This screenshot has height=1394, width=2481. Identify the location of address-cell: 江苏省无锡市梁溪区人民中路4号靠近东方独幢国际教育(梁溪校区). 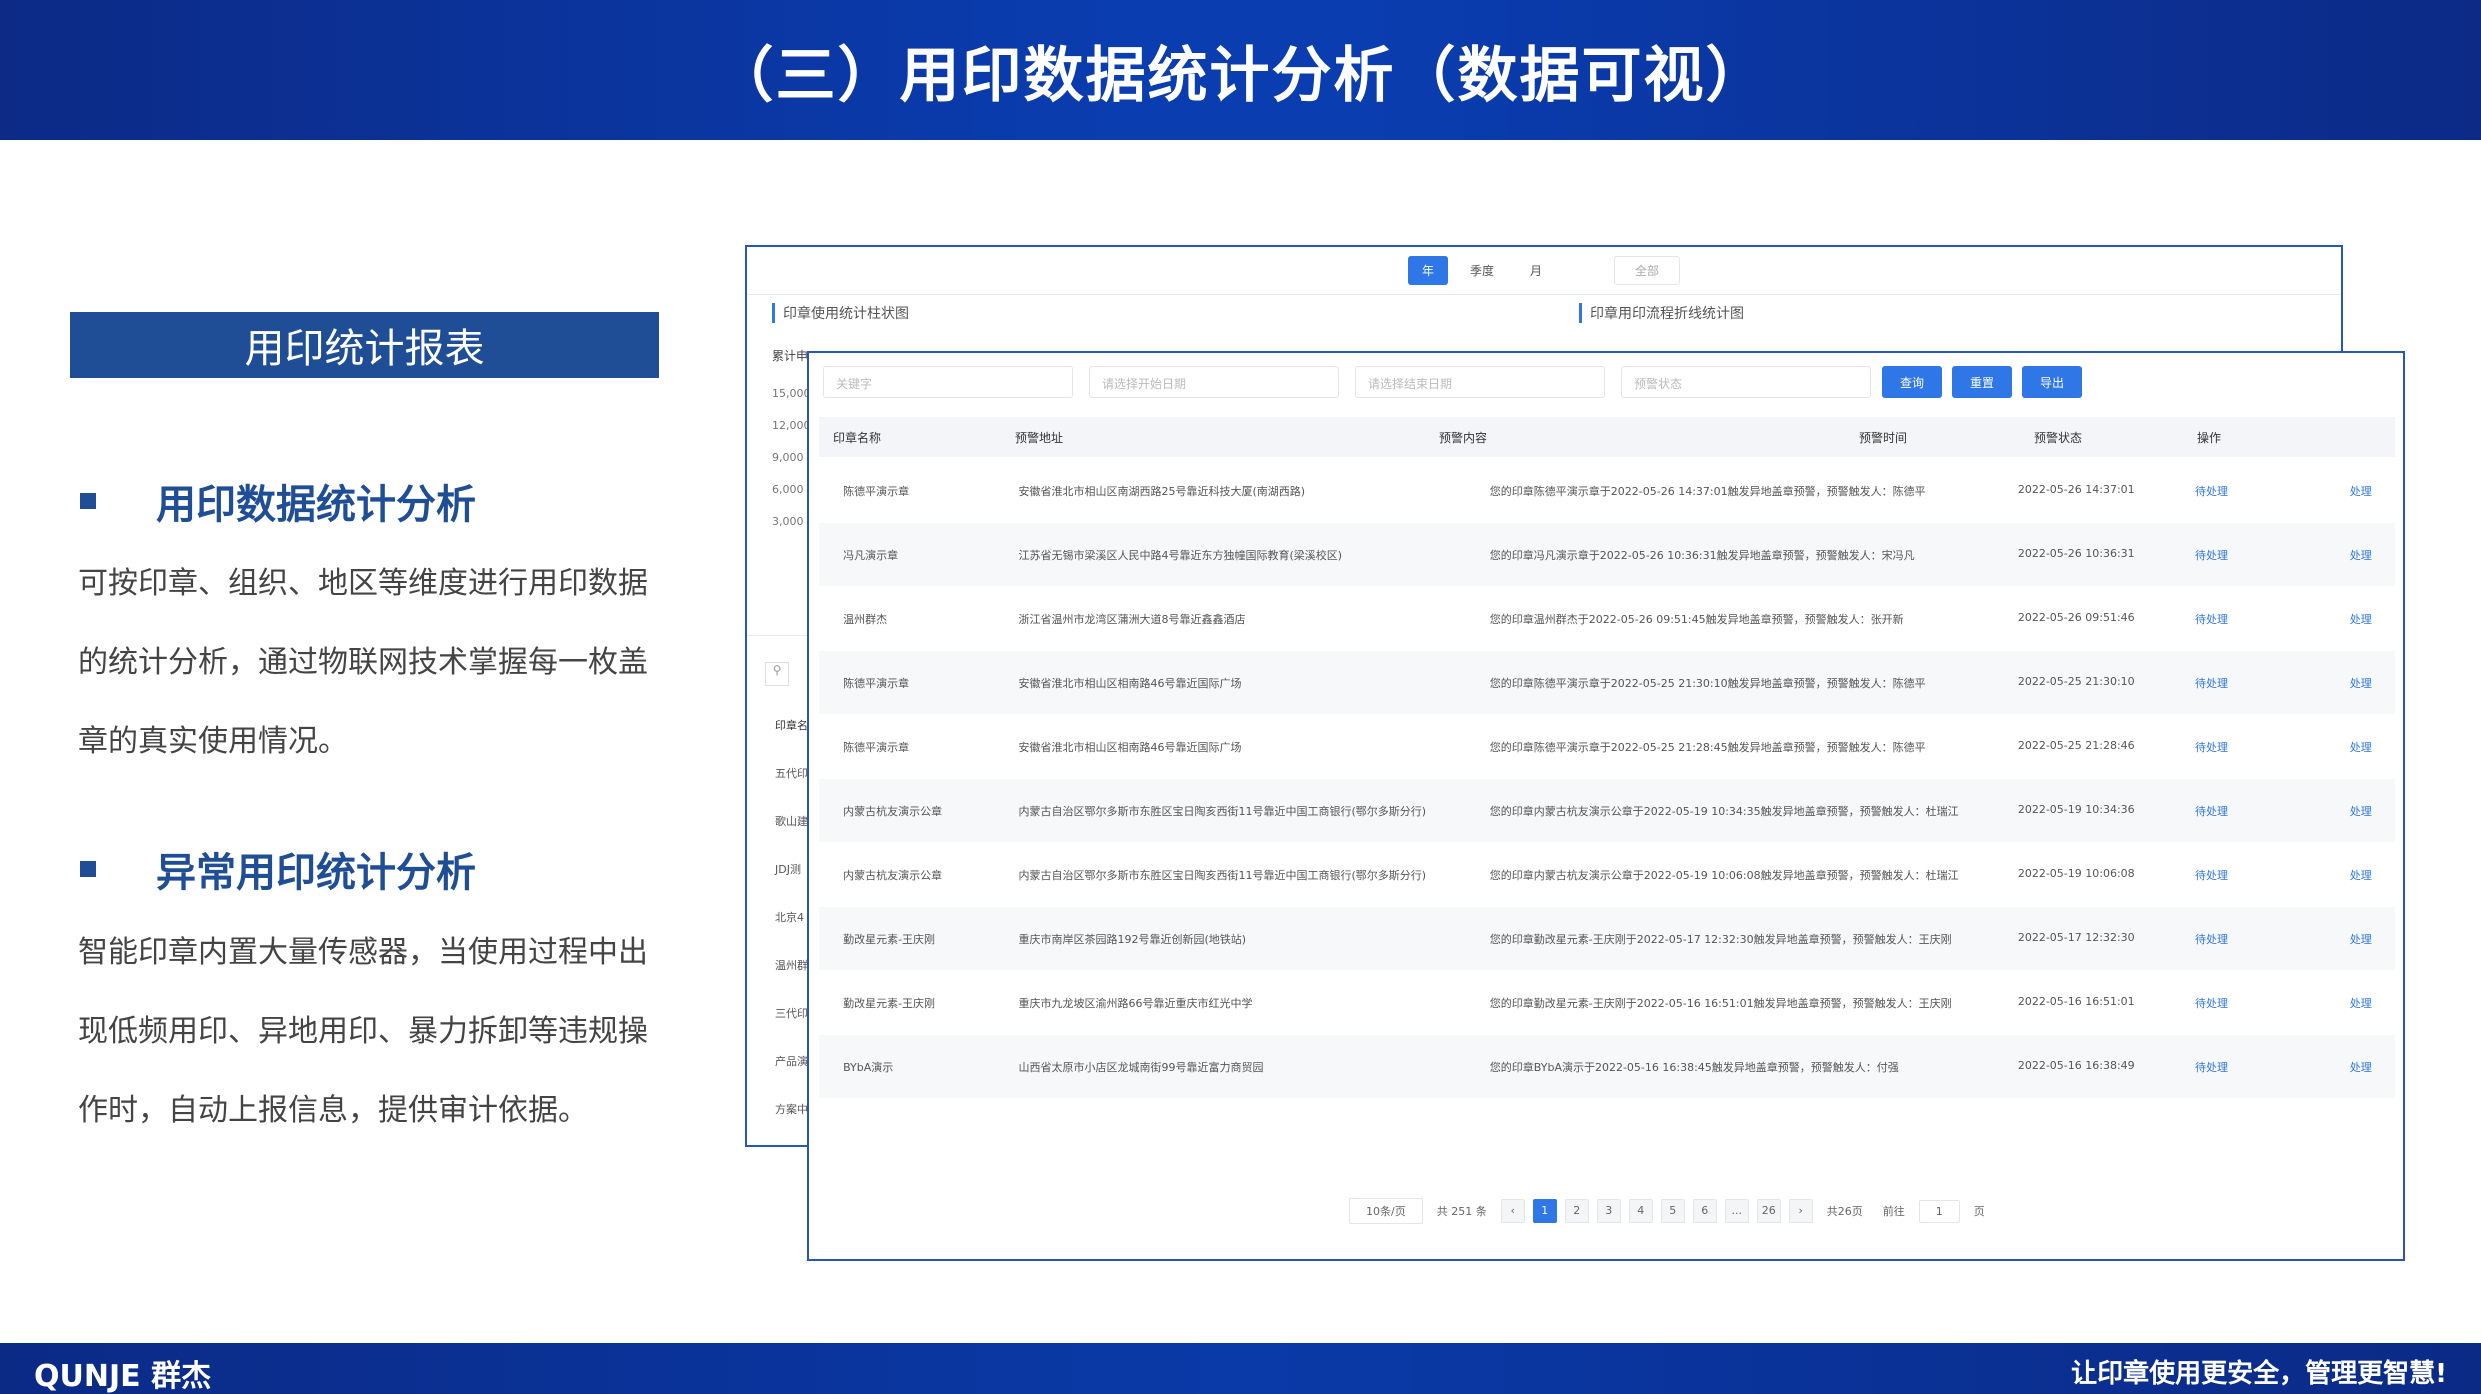
(1180, 555).